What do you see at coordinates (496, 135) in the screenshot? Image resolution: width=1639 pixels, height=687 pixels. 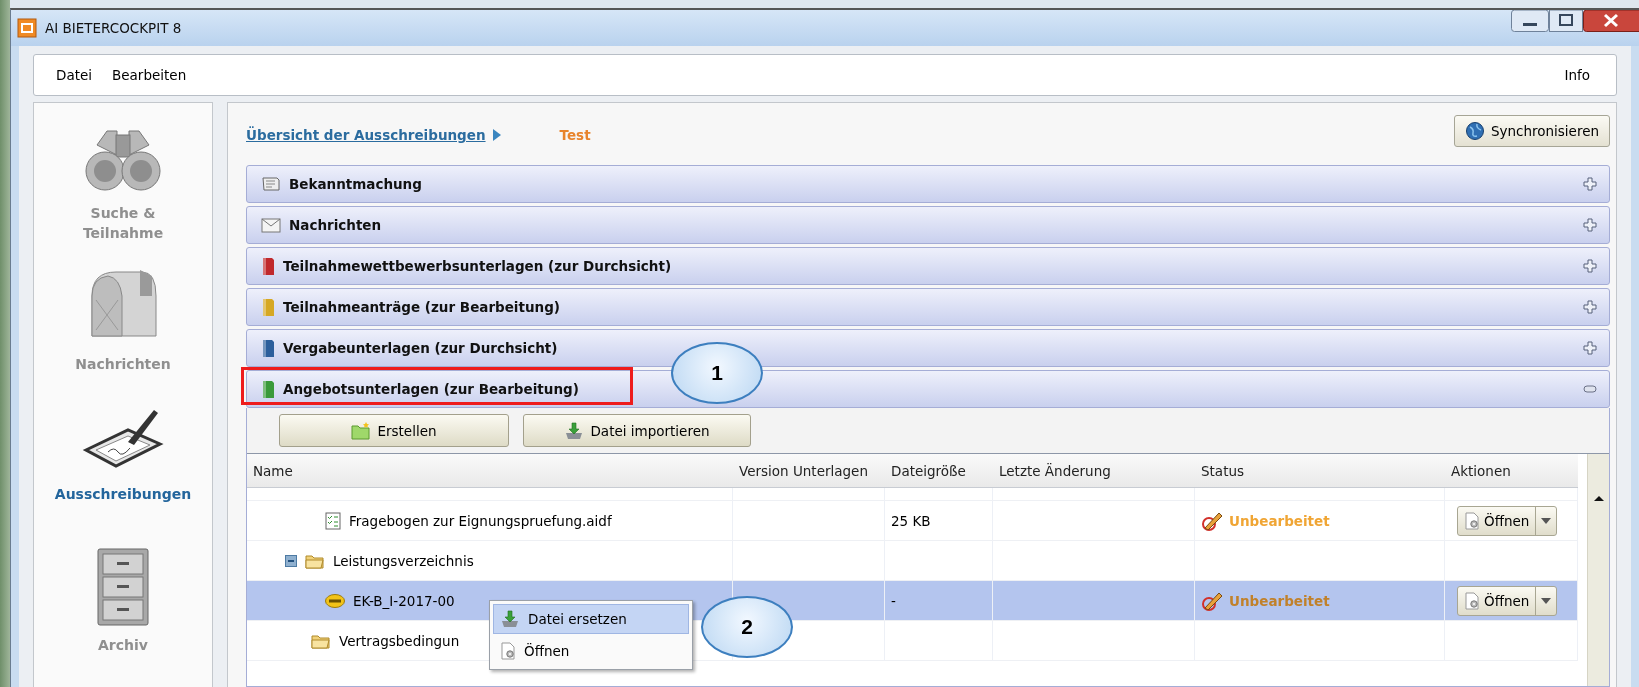 I see `triangle-right-icon` at bounding box center [496, 135].